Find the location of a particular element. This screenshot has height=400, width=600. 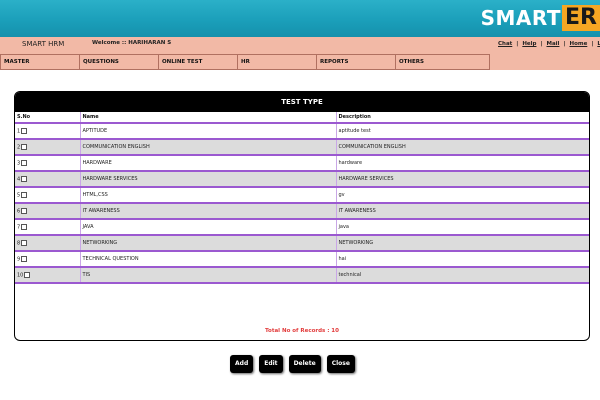

cell-sno: 5 is located at coordinates (48, 195).